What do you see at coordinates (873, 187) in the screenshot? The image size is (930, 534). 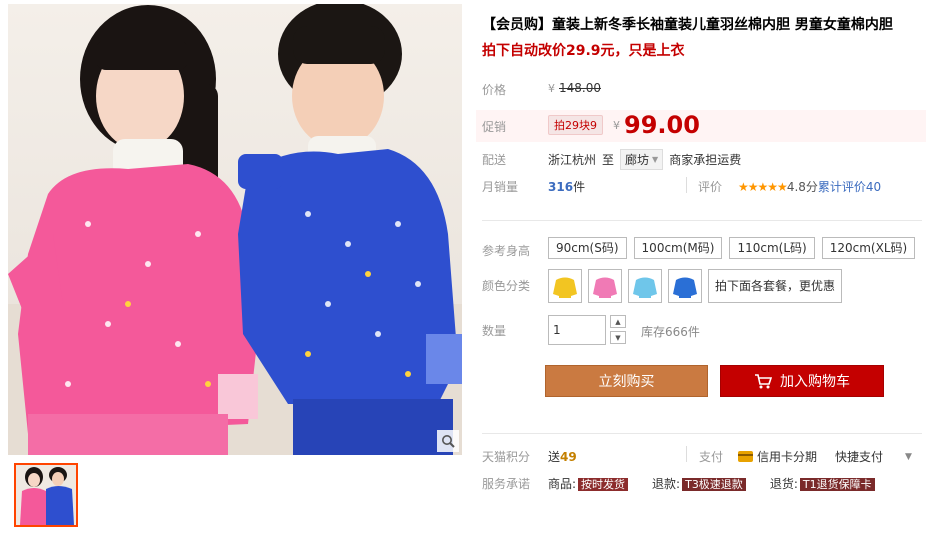 I see `review-count: 40` at bounding box center [873, 187].